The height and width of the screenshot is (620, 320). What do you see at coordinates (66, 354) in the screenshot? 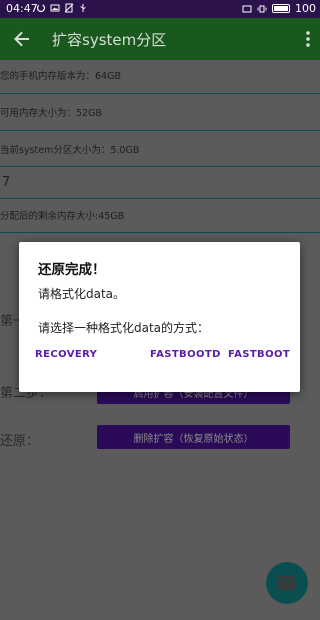
I see `recovery-button: RECOVERY` at bounding box center [66, 354].